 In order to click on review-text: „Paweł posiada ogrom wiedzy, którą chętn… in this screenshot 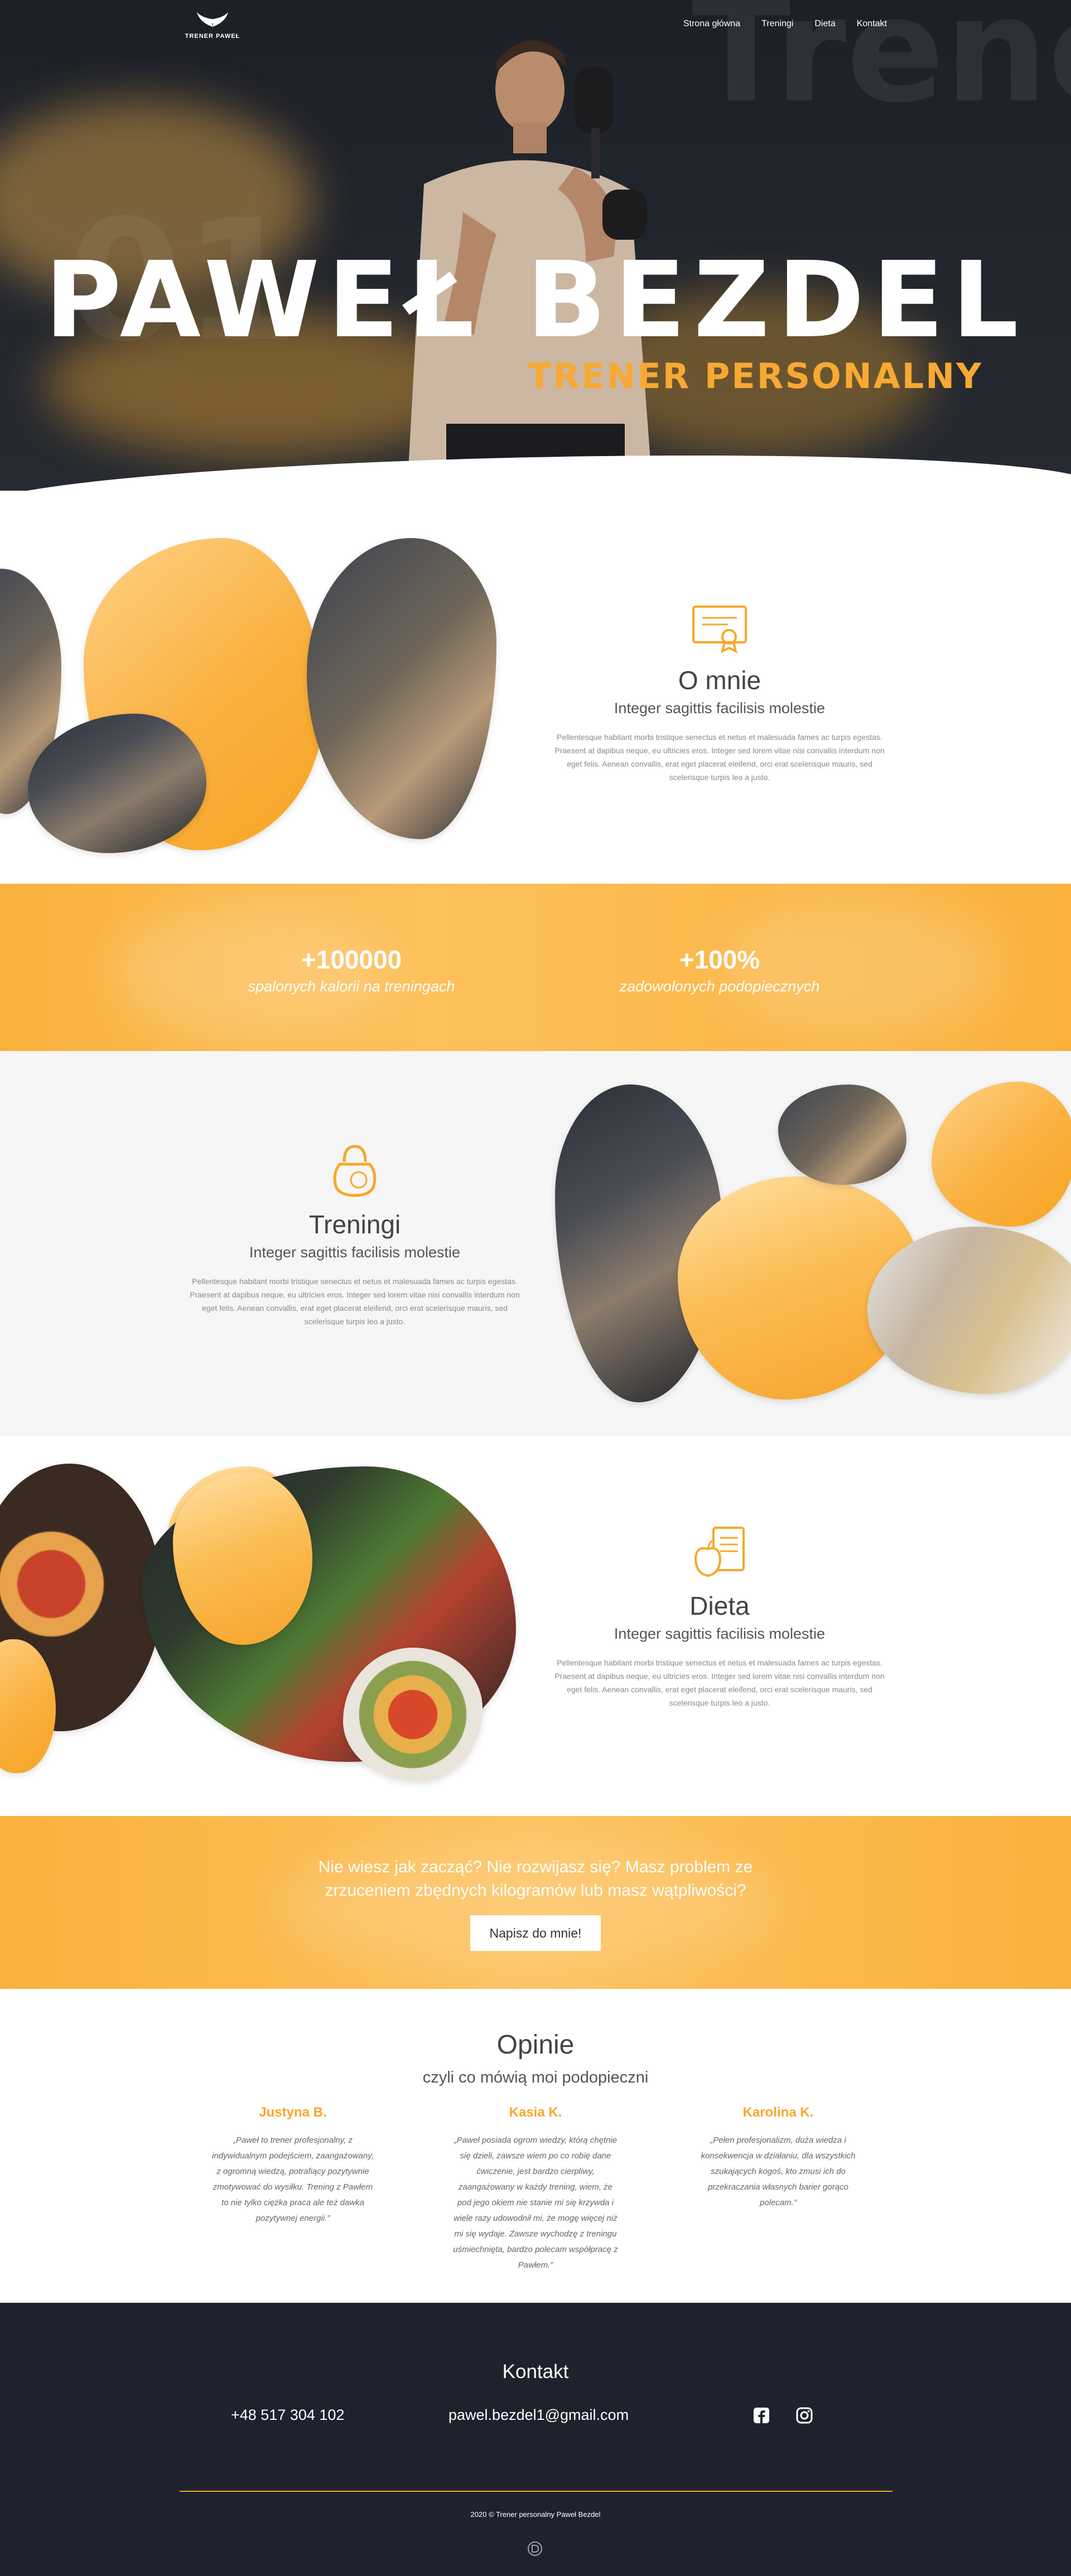, I will do `click(535, 2203)`.